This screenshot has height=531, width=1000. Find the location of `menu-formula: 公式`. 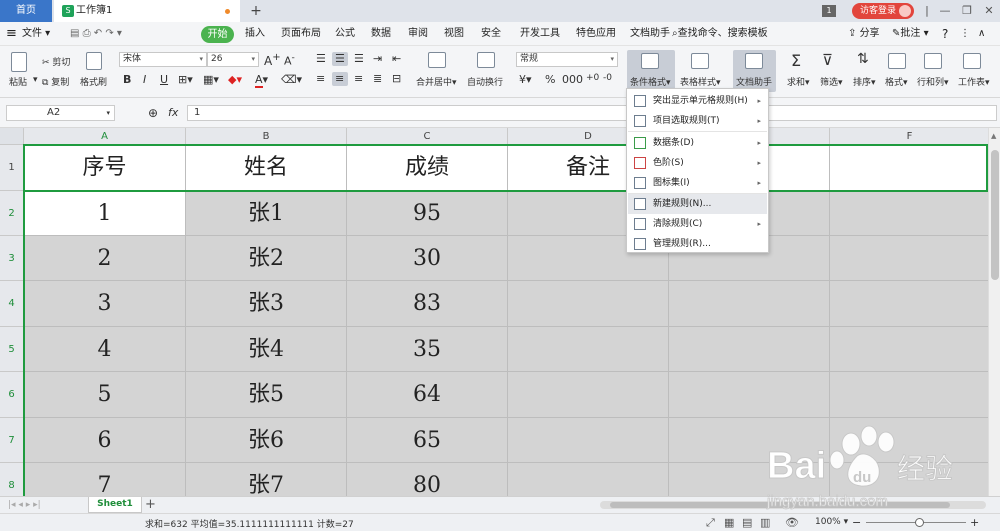

menu-formula: 公式 is located at coordinates (345, 34).